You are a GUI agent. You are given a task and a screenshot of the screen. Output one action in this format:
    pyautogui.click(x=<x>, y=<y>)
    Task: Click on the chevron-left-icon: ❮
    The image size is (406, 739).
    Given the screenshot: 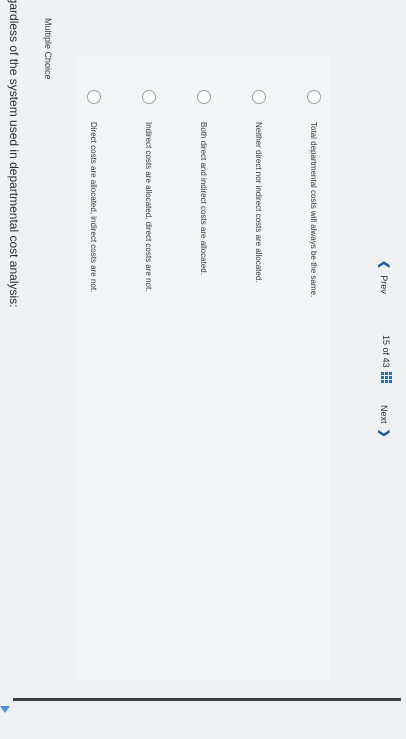 What is the action you would take?
    pyautogui.click(x=384, y=265)
    